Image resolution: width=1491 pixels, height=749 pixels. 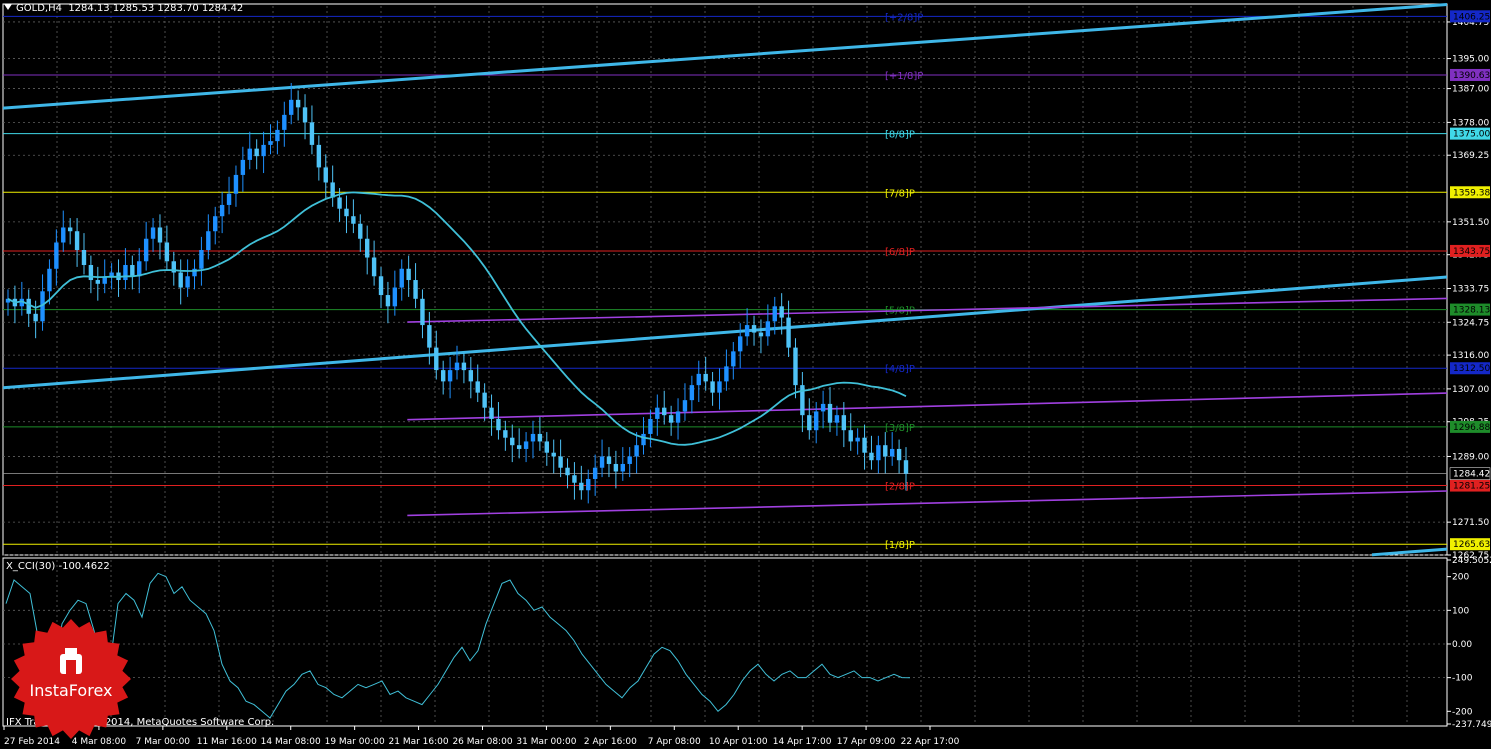 What do you see at coordinates (1460, 611) in the screenshot?
I see `cci-tick-label: 100` at bounding box center [1460, 611].